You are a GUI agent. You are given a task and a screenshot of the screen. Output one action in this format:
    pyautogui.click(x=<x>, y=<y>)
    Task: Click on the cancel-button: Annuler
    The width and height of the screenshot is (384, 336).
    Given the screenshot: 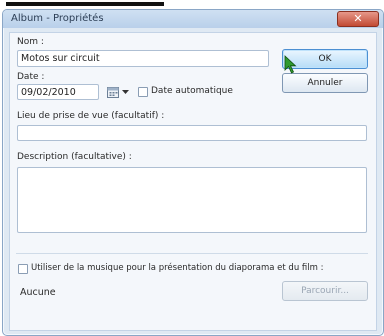 What is the action you would take?
    pyautogui.click(x=325, y=83)
    